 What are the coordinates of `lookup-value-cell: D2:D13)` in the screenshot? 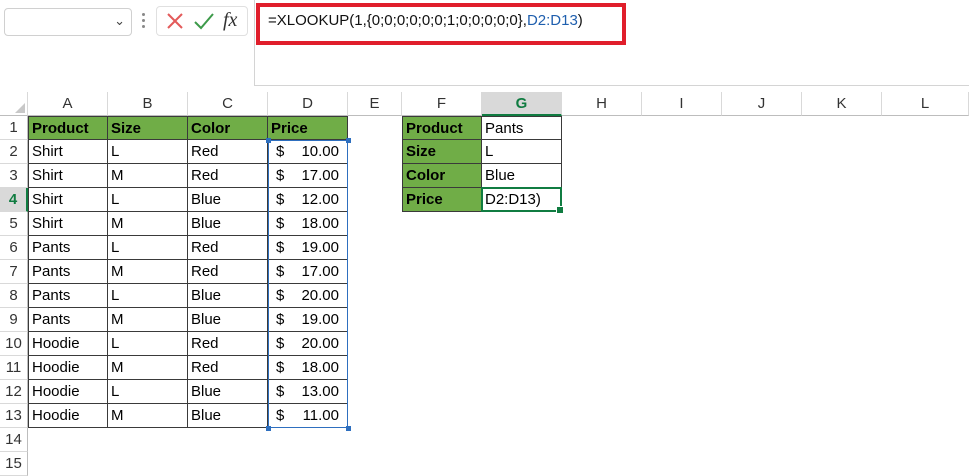 It's located at (522, 200).